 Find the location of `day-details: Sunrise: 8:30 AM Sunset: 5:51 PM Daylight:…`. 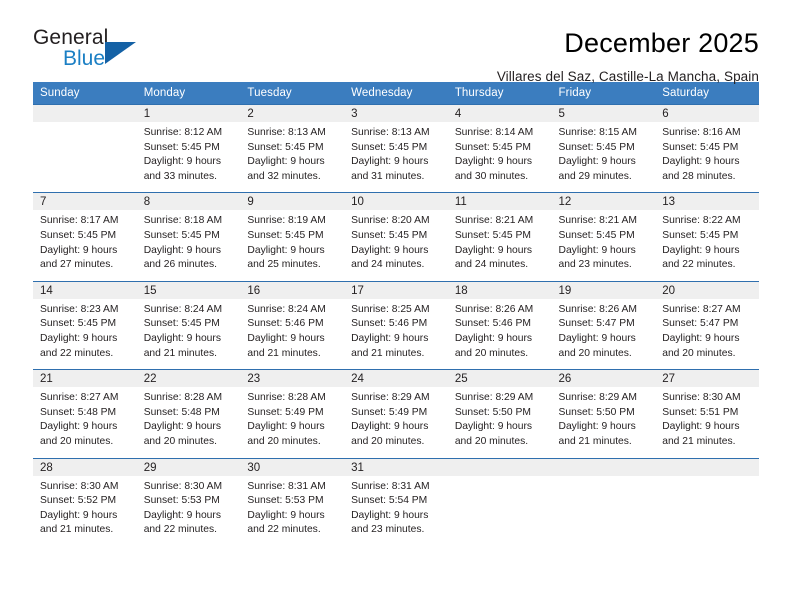

day-details: Sunrise: 8:30 AM Sunset: 5:51 PM Daylight:… is located at coordinates (707, 422).